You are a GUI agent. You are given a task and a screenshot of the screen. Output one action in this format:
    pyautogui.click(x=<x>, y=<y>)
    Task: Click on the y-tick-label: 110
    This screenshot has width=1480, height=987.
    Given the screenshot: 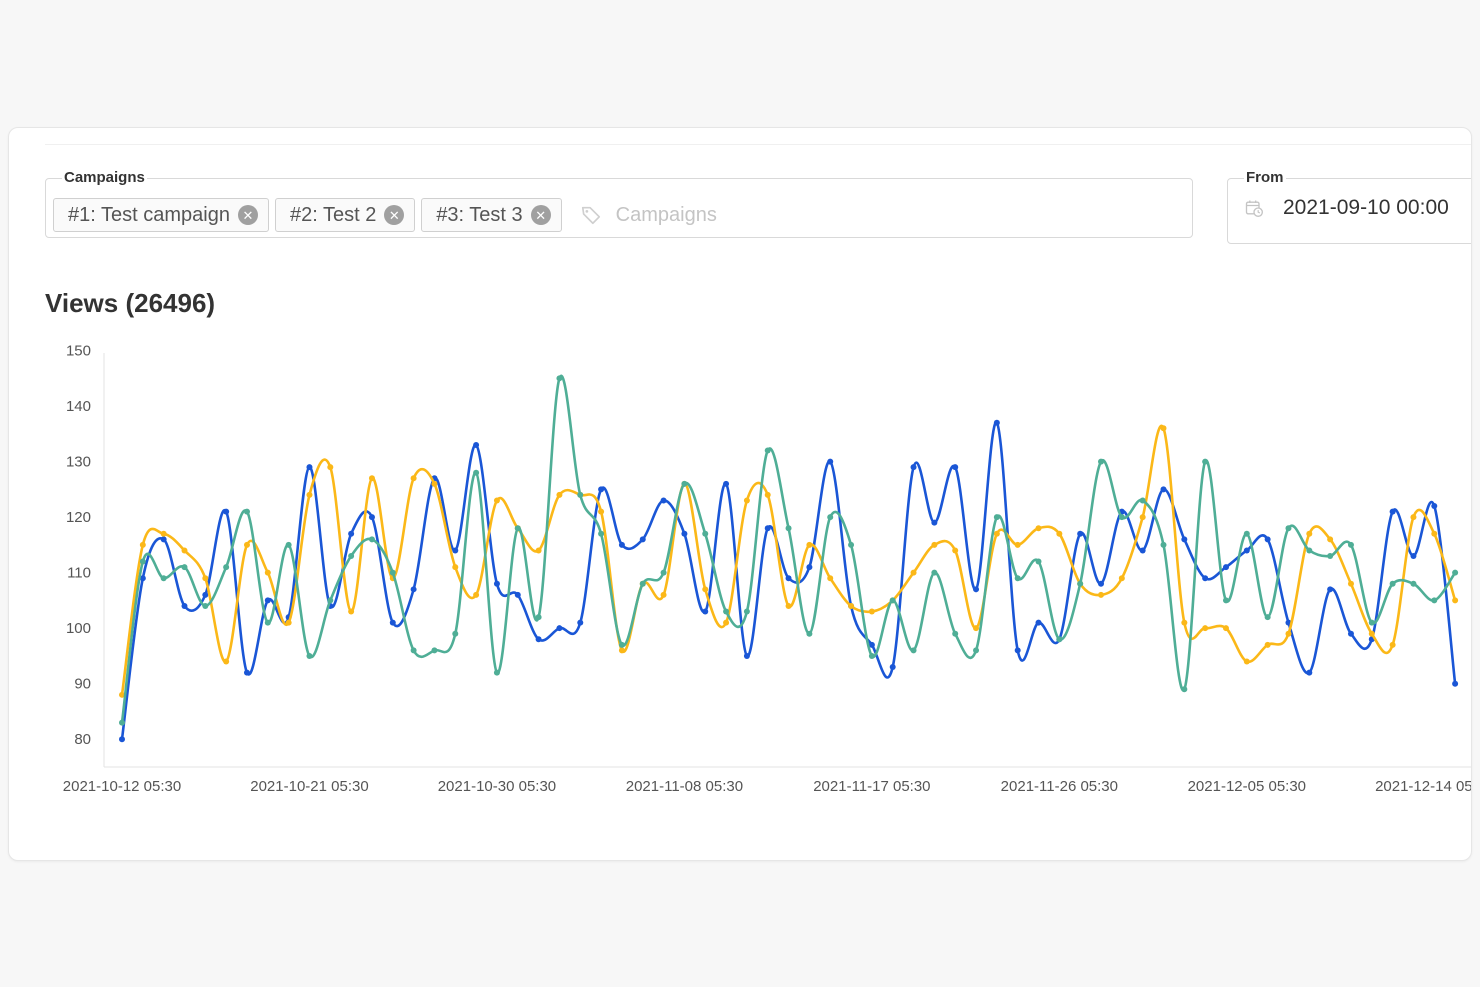 What is the action you would take?
    pyautogui.click(x=79, y=573)
    